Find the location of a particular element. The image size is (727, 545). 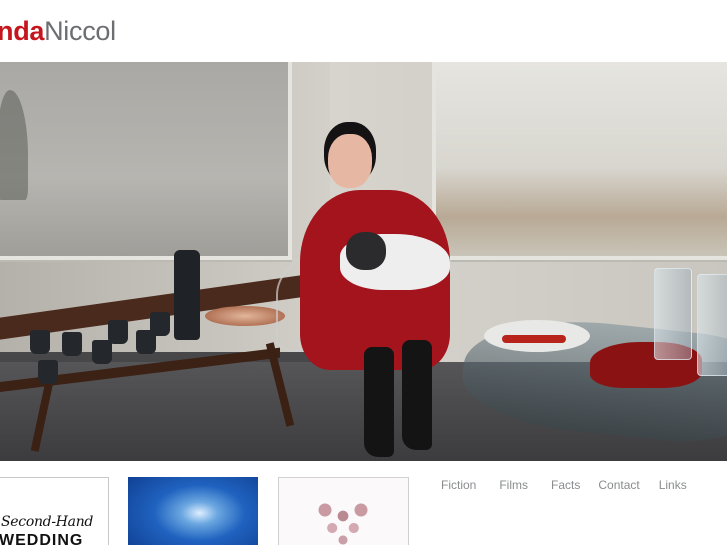

nav-link-films: Films is located at coordinates (513, 485).